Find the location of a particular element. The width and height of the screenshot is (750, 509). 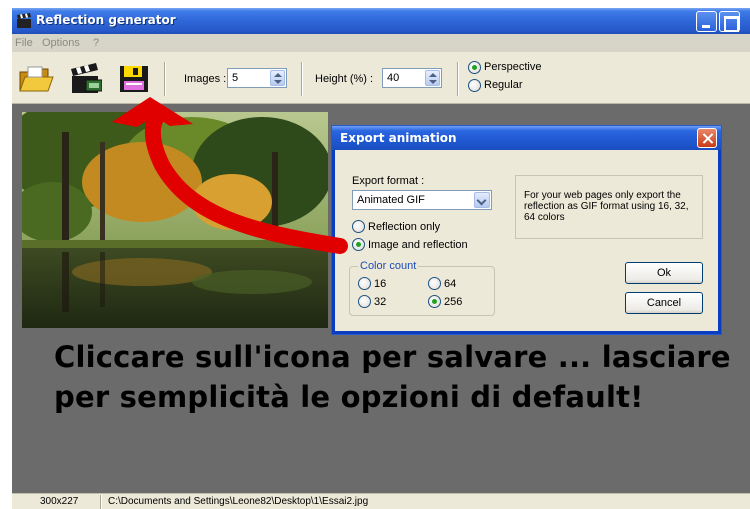

color-16-radio is located at coordinates (364, 283).